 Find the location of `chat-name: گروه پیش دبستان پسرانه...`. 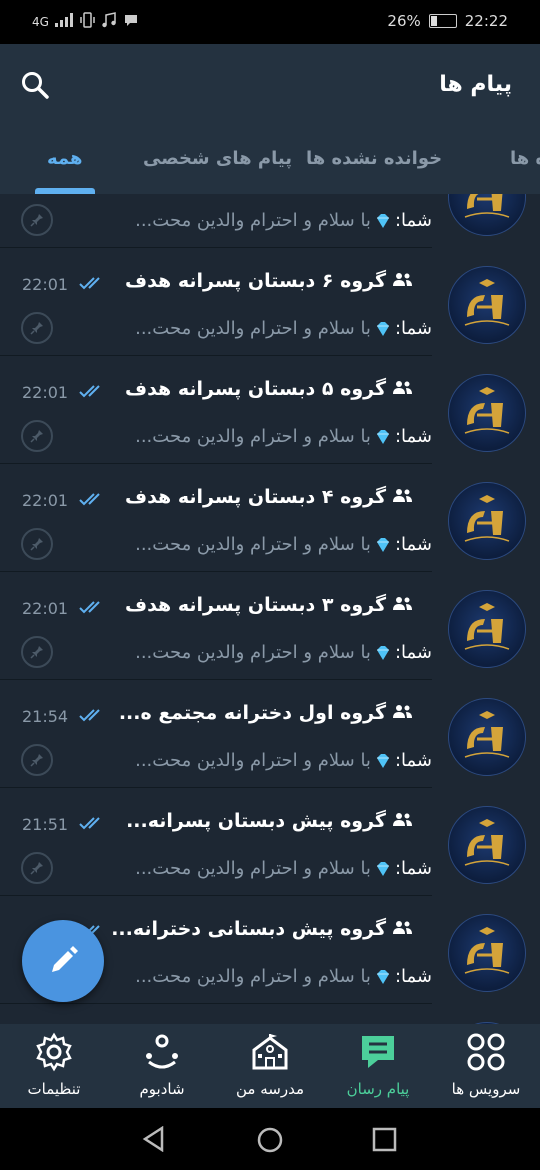

chat-name: گروه پیش دبستان پسرانه... is located at coordinates (270, 821).